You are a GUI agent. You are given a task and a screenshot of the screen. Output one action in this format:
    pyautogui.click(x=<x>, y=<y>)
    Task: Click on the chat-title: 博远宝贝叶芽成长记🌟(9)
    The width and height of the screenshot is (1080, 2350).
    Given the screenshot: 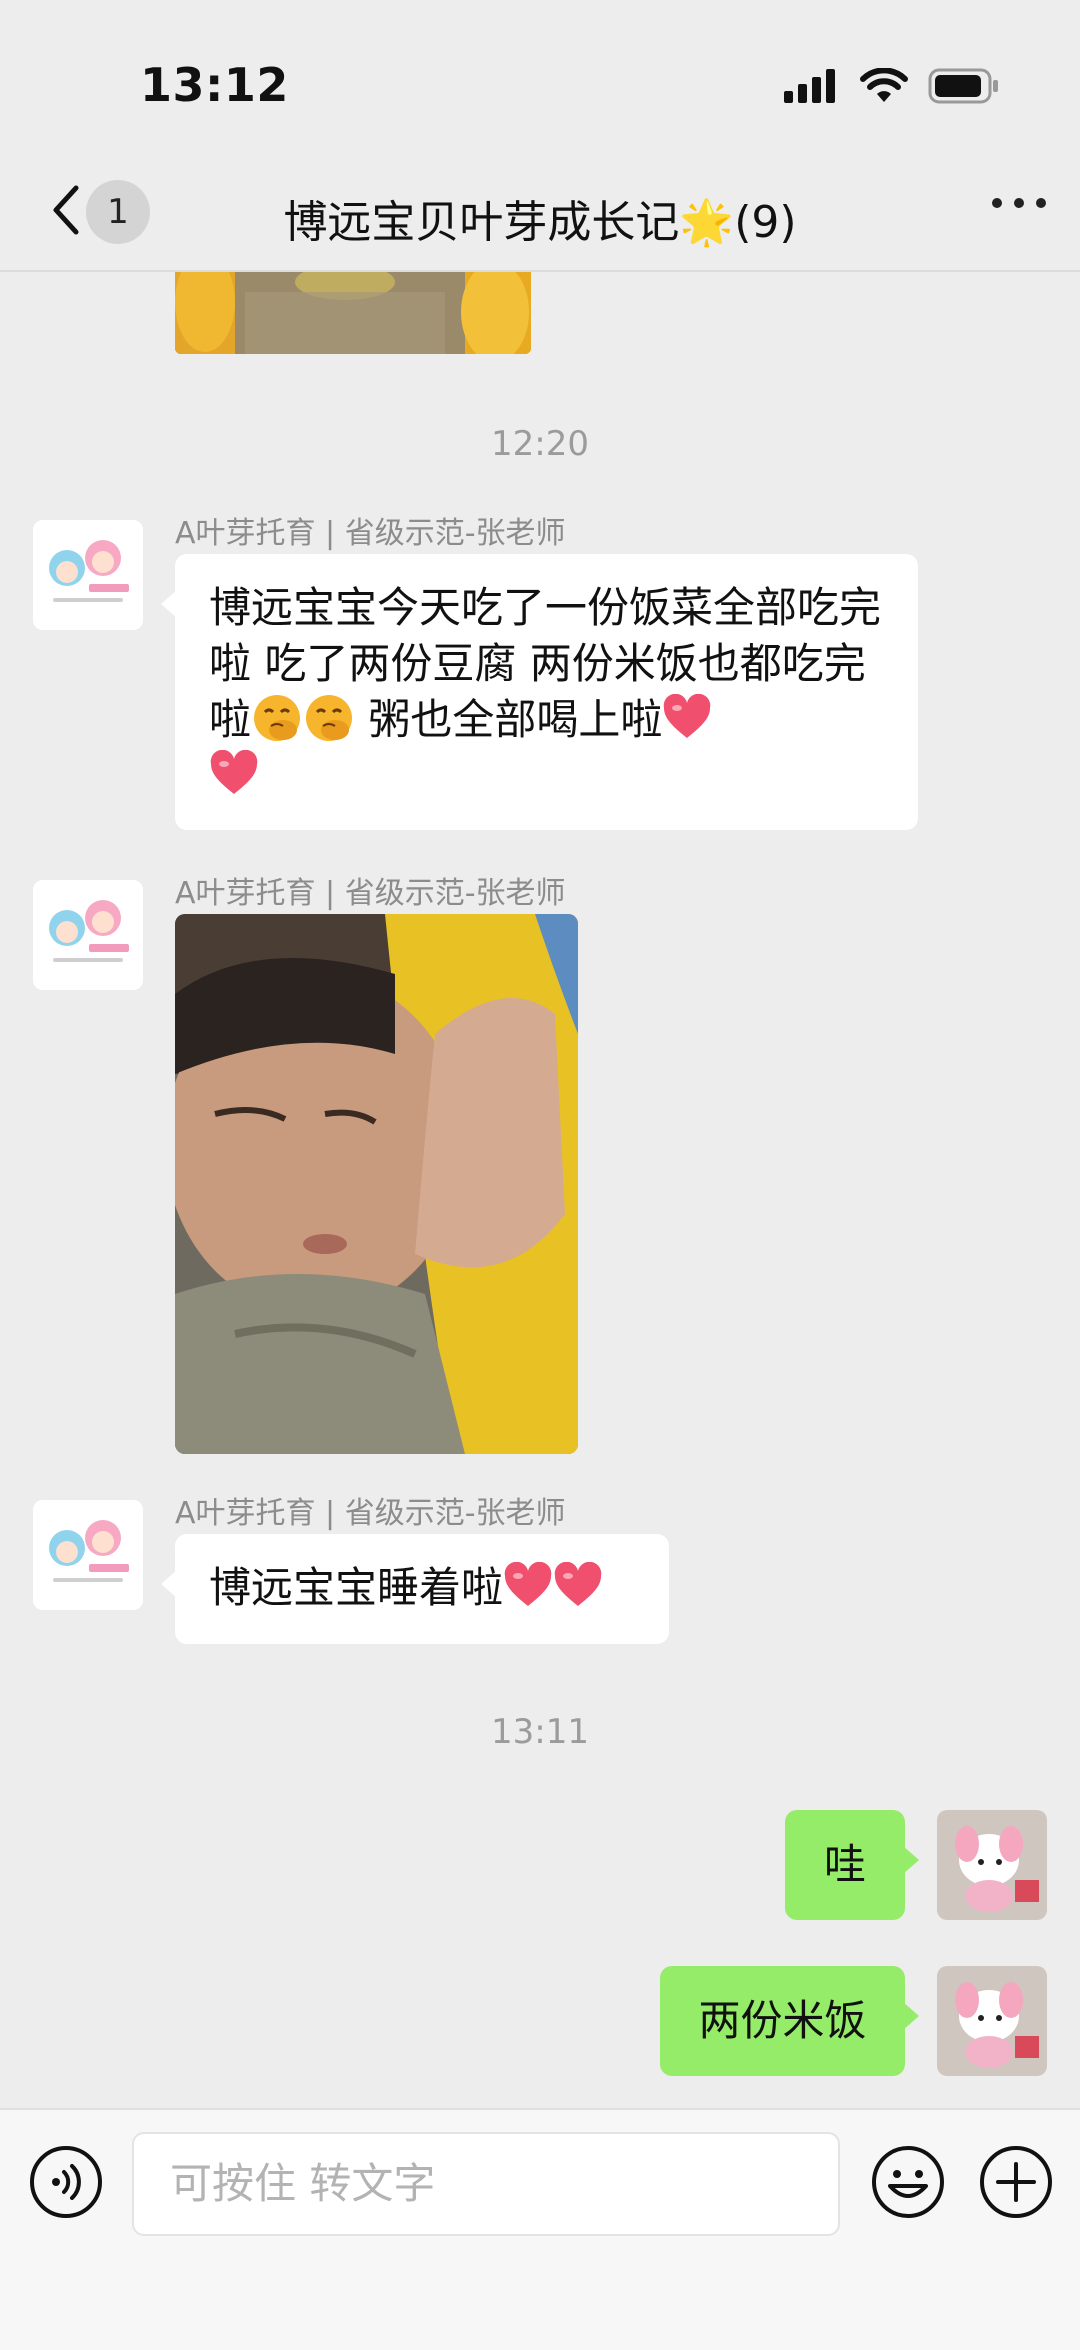 What is the action you would take?
    pyautogui.click(x=540, y=222)
    